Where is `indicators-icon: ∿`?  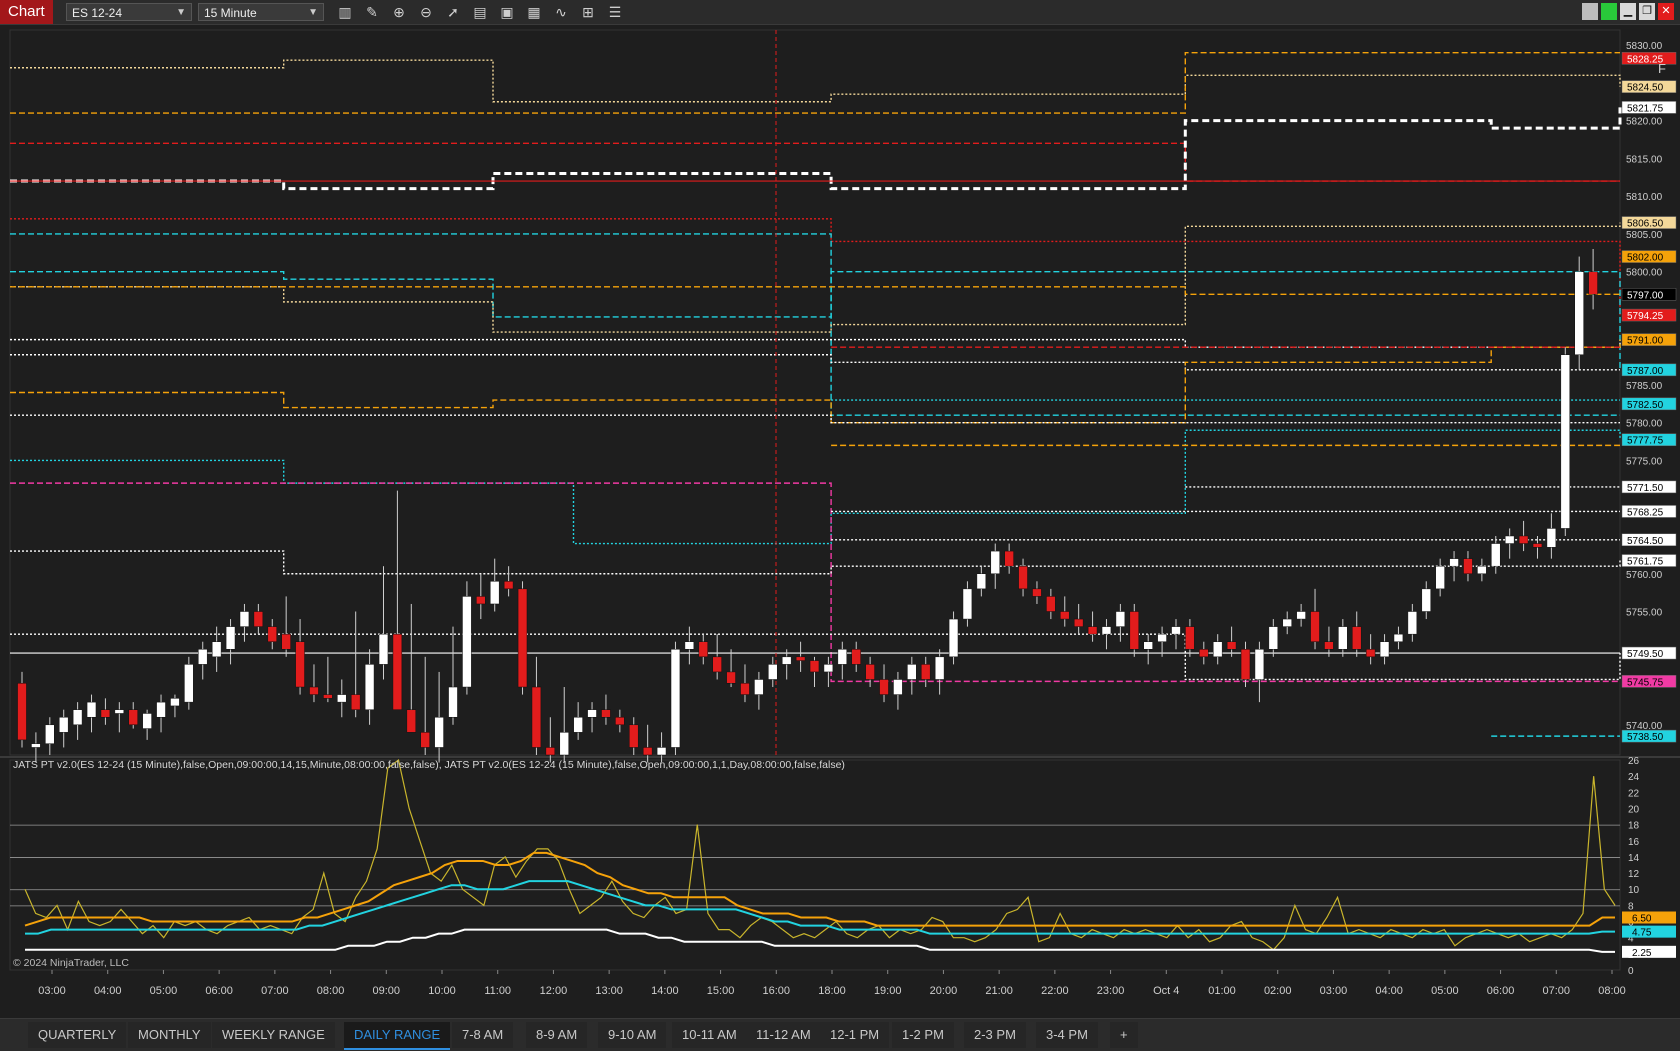 indicators-icon: ∿ is located at coordinates (561, 12).